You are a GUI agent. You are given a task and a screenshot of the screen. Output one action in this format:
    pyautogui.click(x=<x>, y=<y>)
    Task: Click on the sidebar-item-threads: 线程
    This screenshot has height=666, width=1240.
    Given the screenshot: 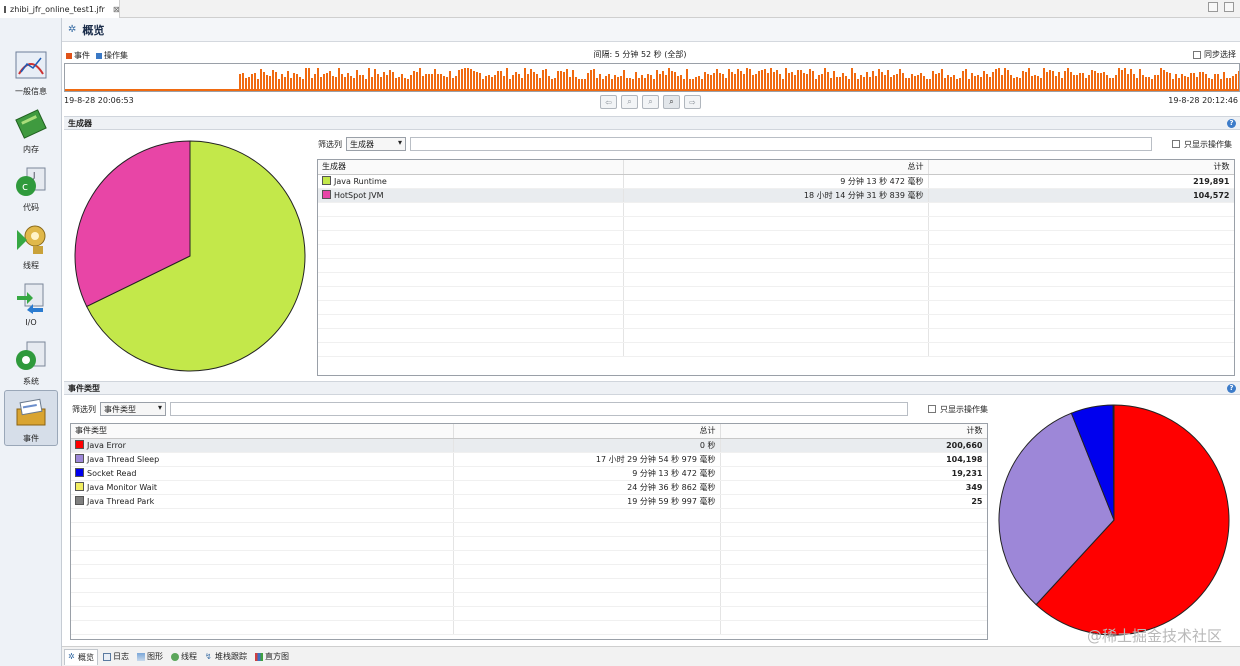 What is the action you would take?
    pyautogui.click(x=31, y=246)
    